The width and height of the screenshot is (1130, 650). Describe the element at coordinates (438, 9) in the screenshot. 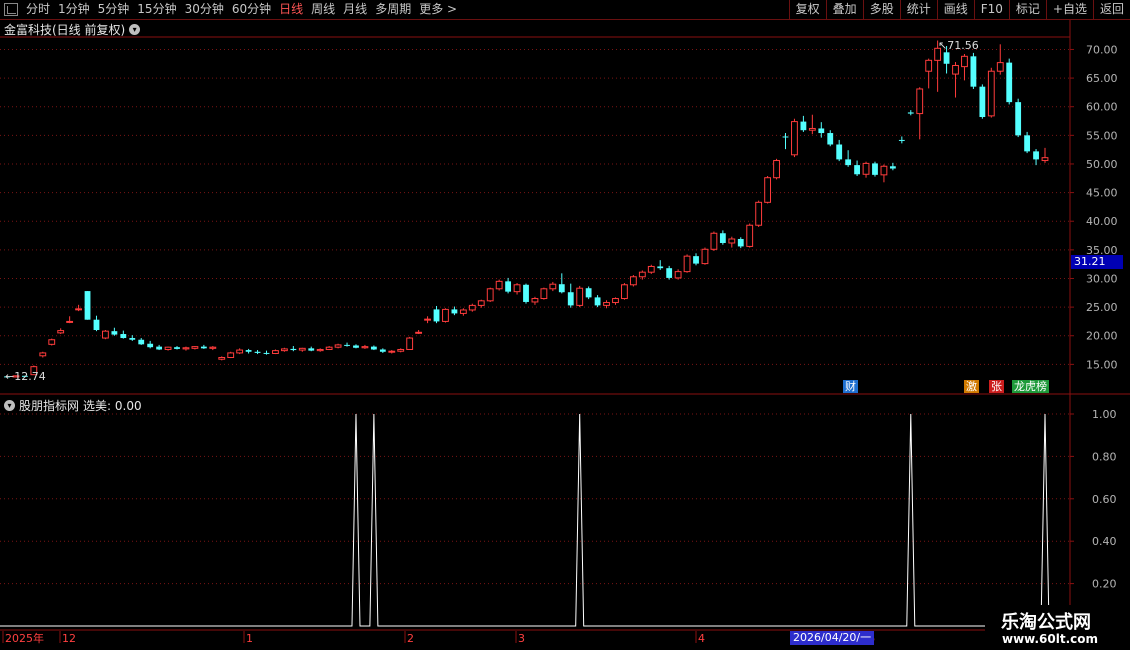

I see `period-tab-10: 更多 >` at that location.